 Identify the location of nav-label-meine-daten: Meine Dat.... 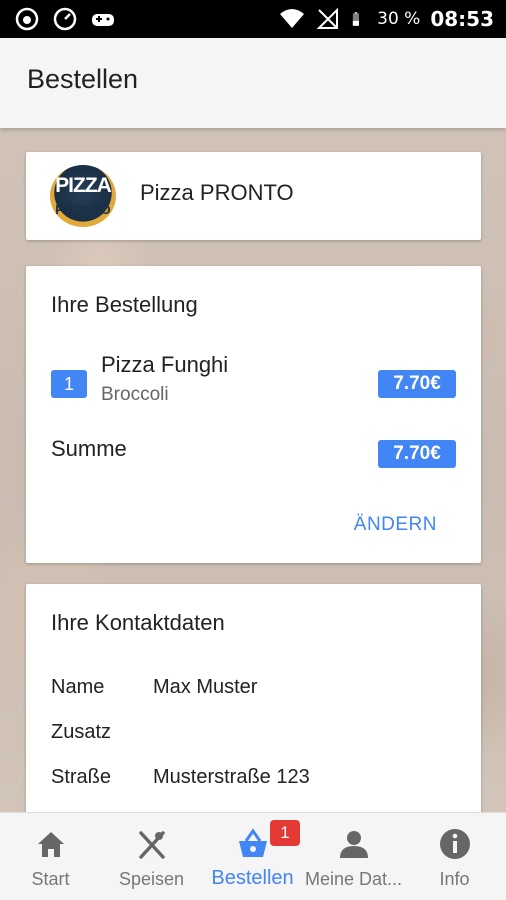
(353, 879).